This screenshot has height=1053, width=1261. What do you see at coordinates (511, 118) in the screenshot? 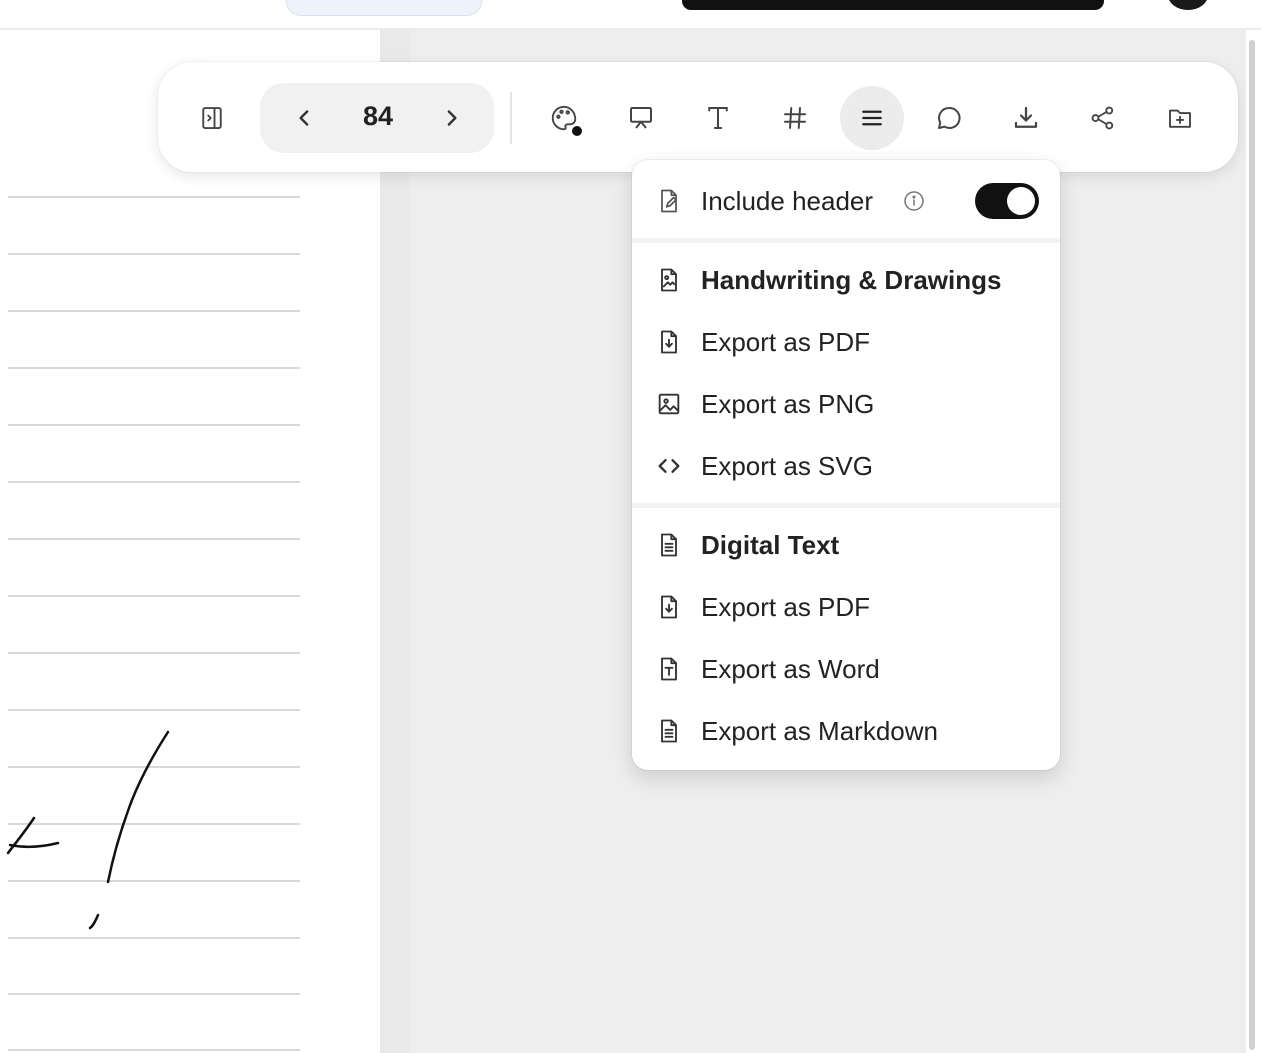
I see `toolbar-divider` at bounding box center [511, 118].